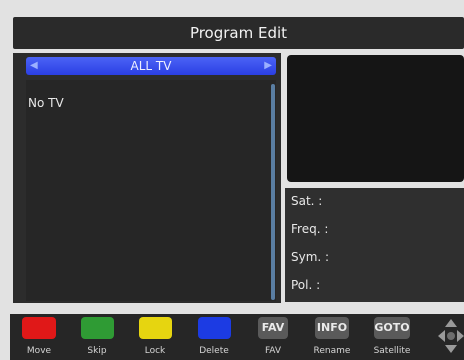 The width and height of the screenshot is (464, 360). What do you see at coordinates (268, 66) in the screenshot?
I see `chevron-right-icon: ▶` at bounding box center [268, 66].